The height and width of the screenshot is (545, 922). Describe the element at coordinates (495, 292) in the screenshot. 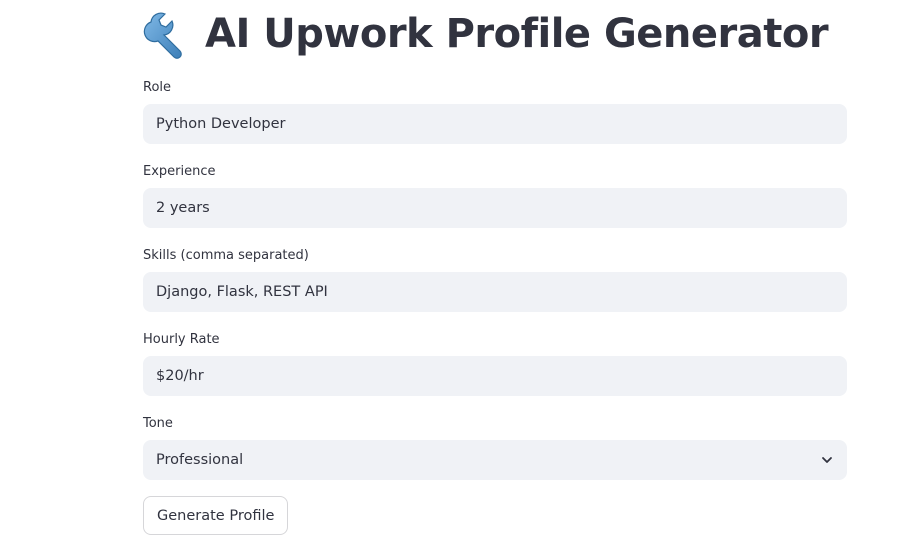

I see `skills-input: Django, Flask, REST API` at that location.